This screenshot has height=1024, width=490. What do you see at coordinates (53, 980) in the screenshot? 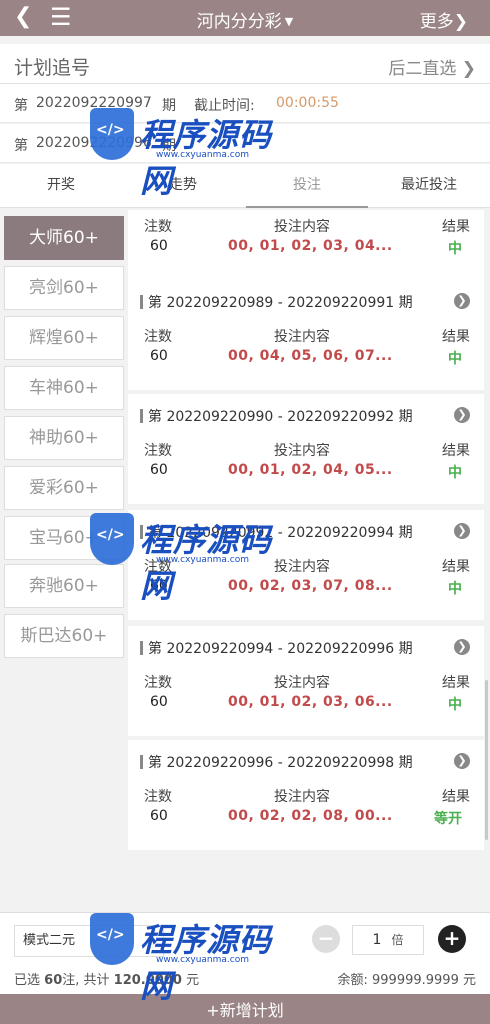
I see `selected-count: 60` at bounding box center [53, 980].